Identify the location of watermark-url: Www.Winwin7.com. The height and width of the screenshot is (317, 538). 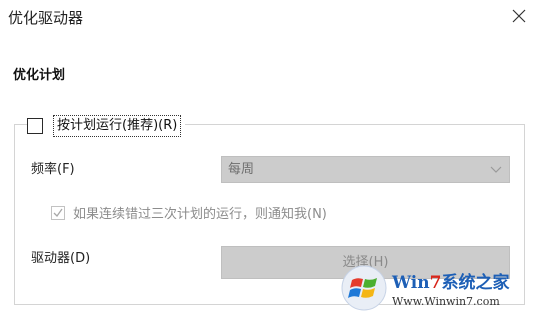
(446, 301).